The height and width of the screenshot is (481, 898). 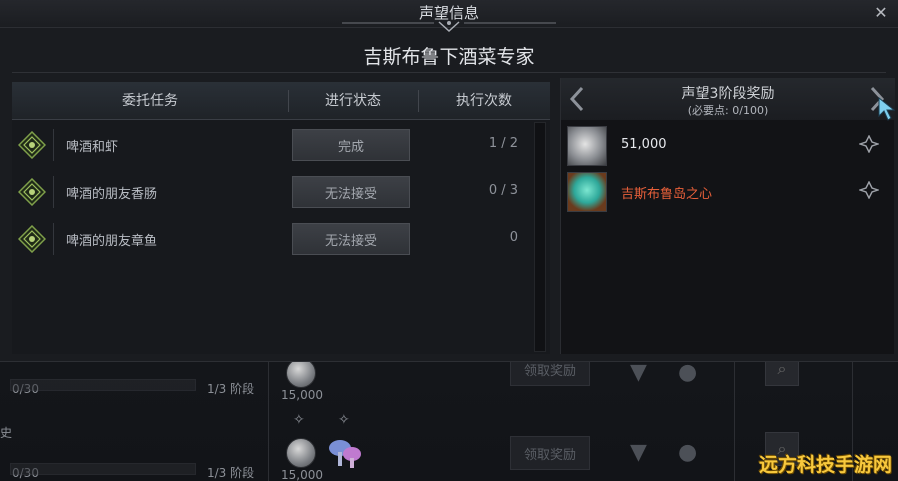 What do you see at coordinates (881, 12) in the screenshot?
I see `close-icon: ✕` at bounding box center [881, 12].